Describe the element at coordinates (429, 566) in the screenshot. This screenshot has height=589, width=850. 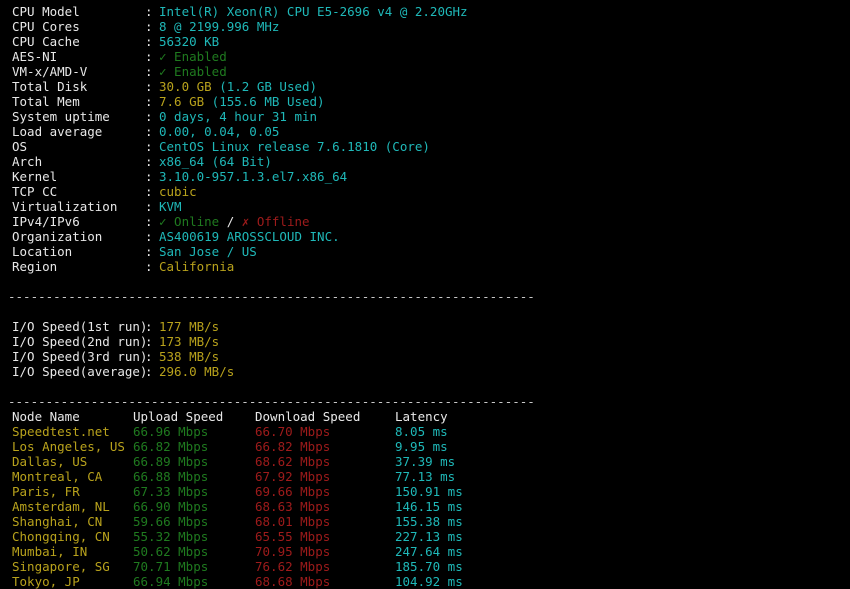
I see `cell-latency: 185.70 ms` at that location.